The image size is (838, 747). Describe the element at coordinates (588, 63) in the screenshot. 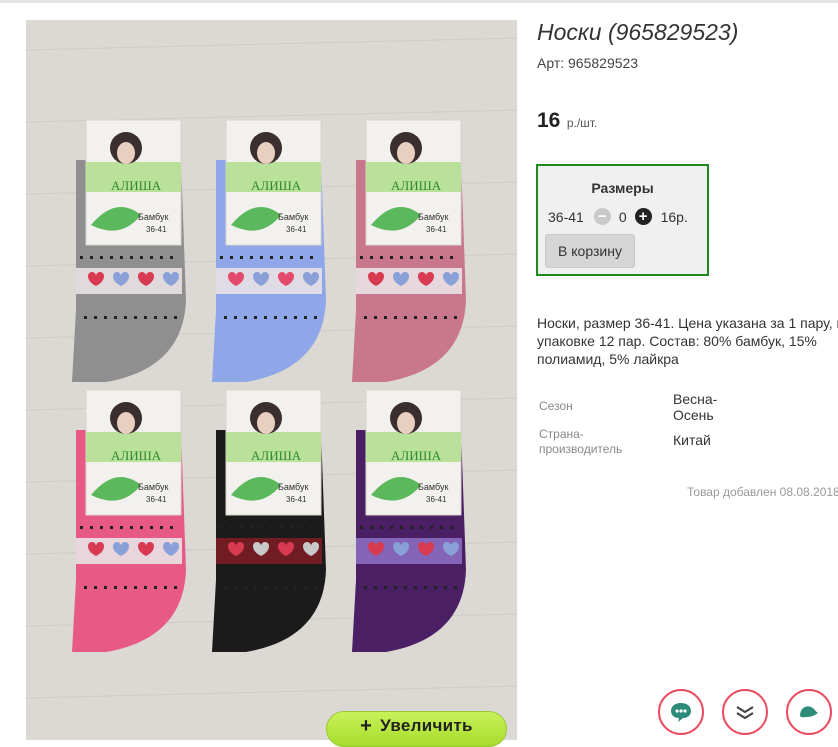

I see `product-article: Арт: 965829523` at that location.